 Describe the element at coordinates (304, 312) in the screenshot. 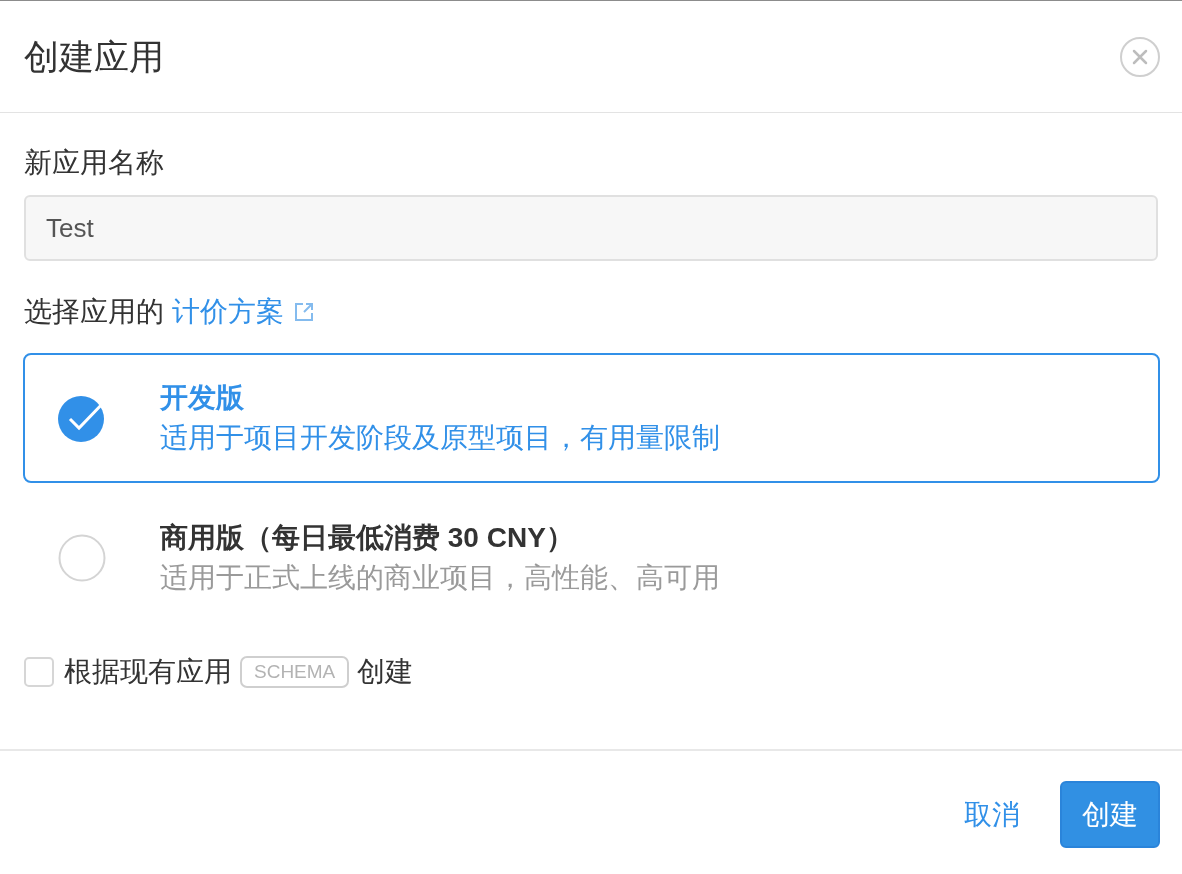

I see `external-link-icon` at that location.